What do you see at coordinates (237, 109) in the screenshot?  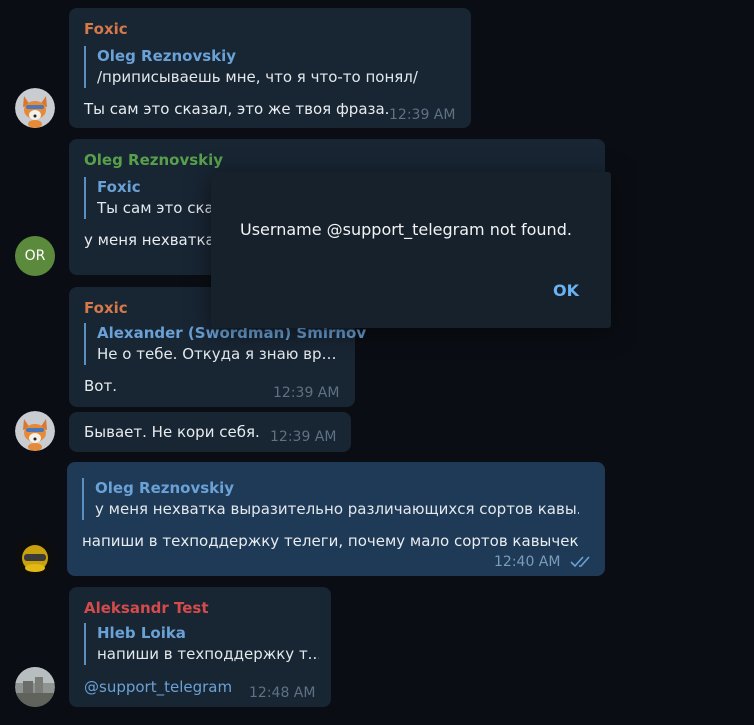 I see `message-text: Ты сам это сказал, это же твоя фраза.` at bounding box center [237, 109].